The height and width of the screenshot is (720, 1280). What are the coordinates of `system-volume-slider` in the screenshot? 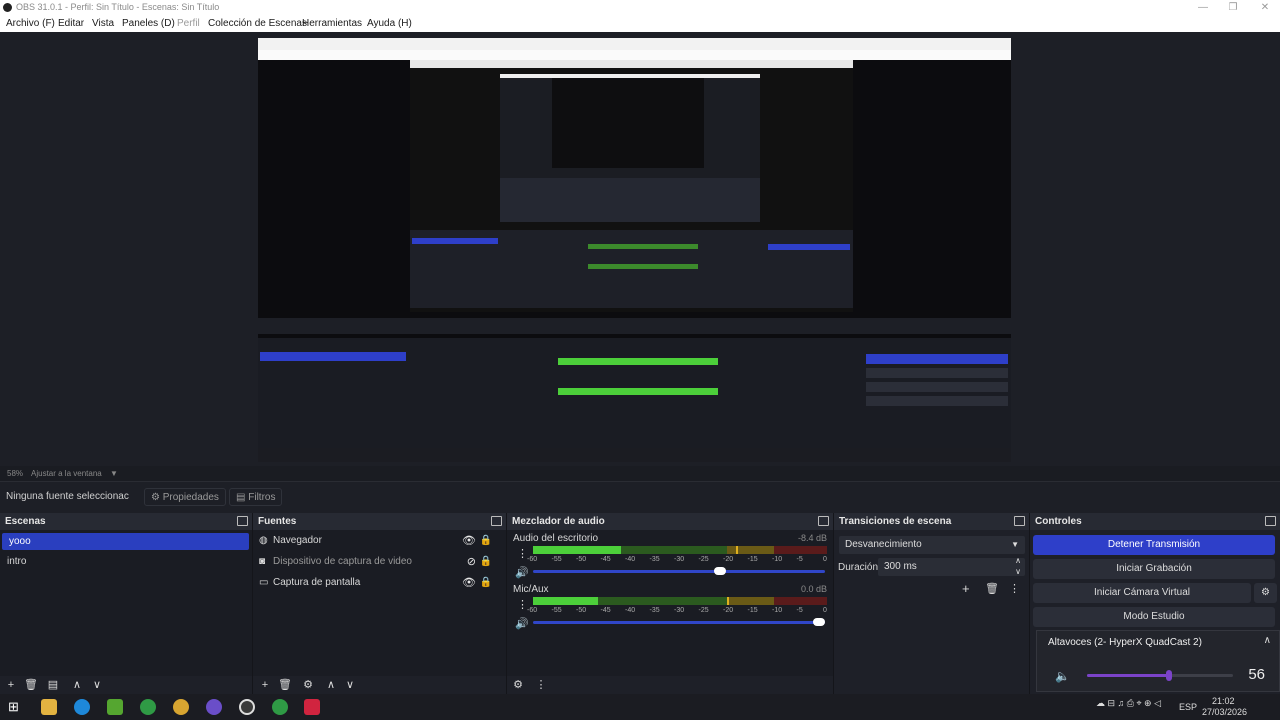 It's located at (1160, 675).